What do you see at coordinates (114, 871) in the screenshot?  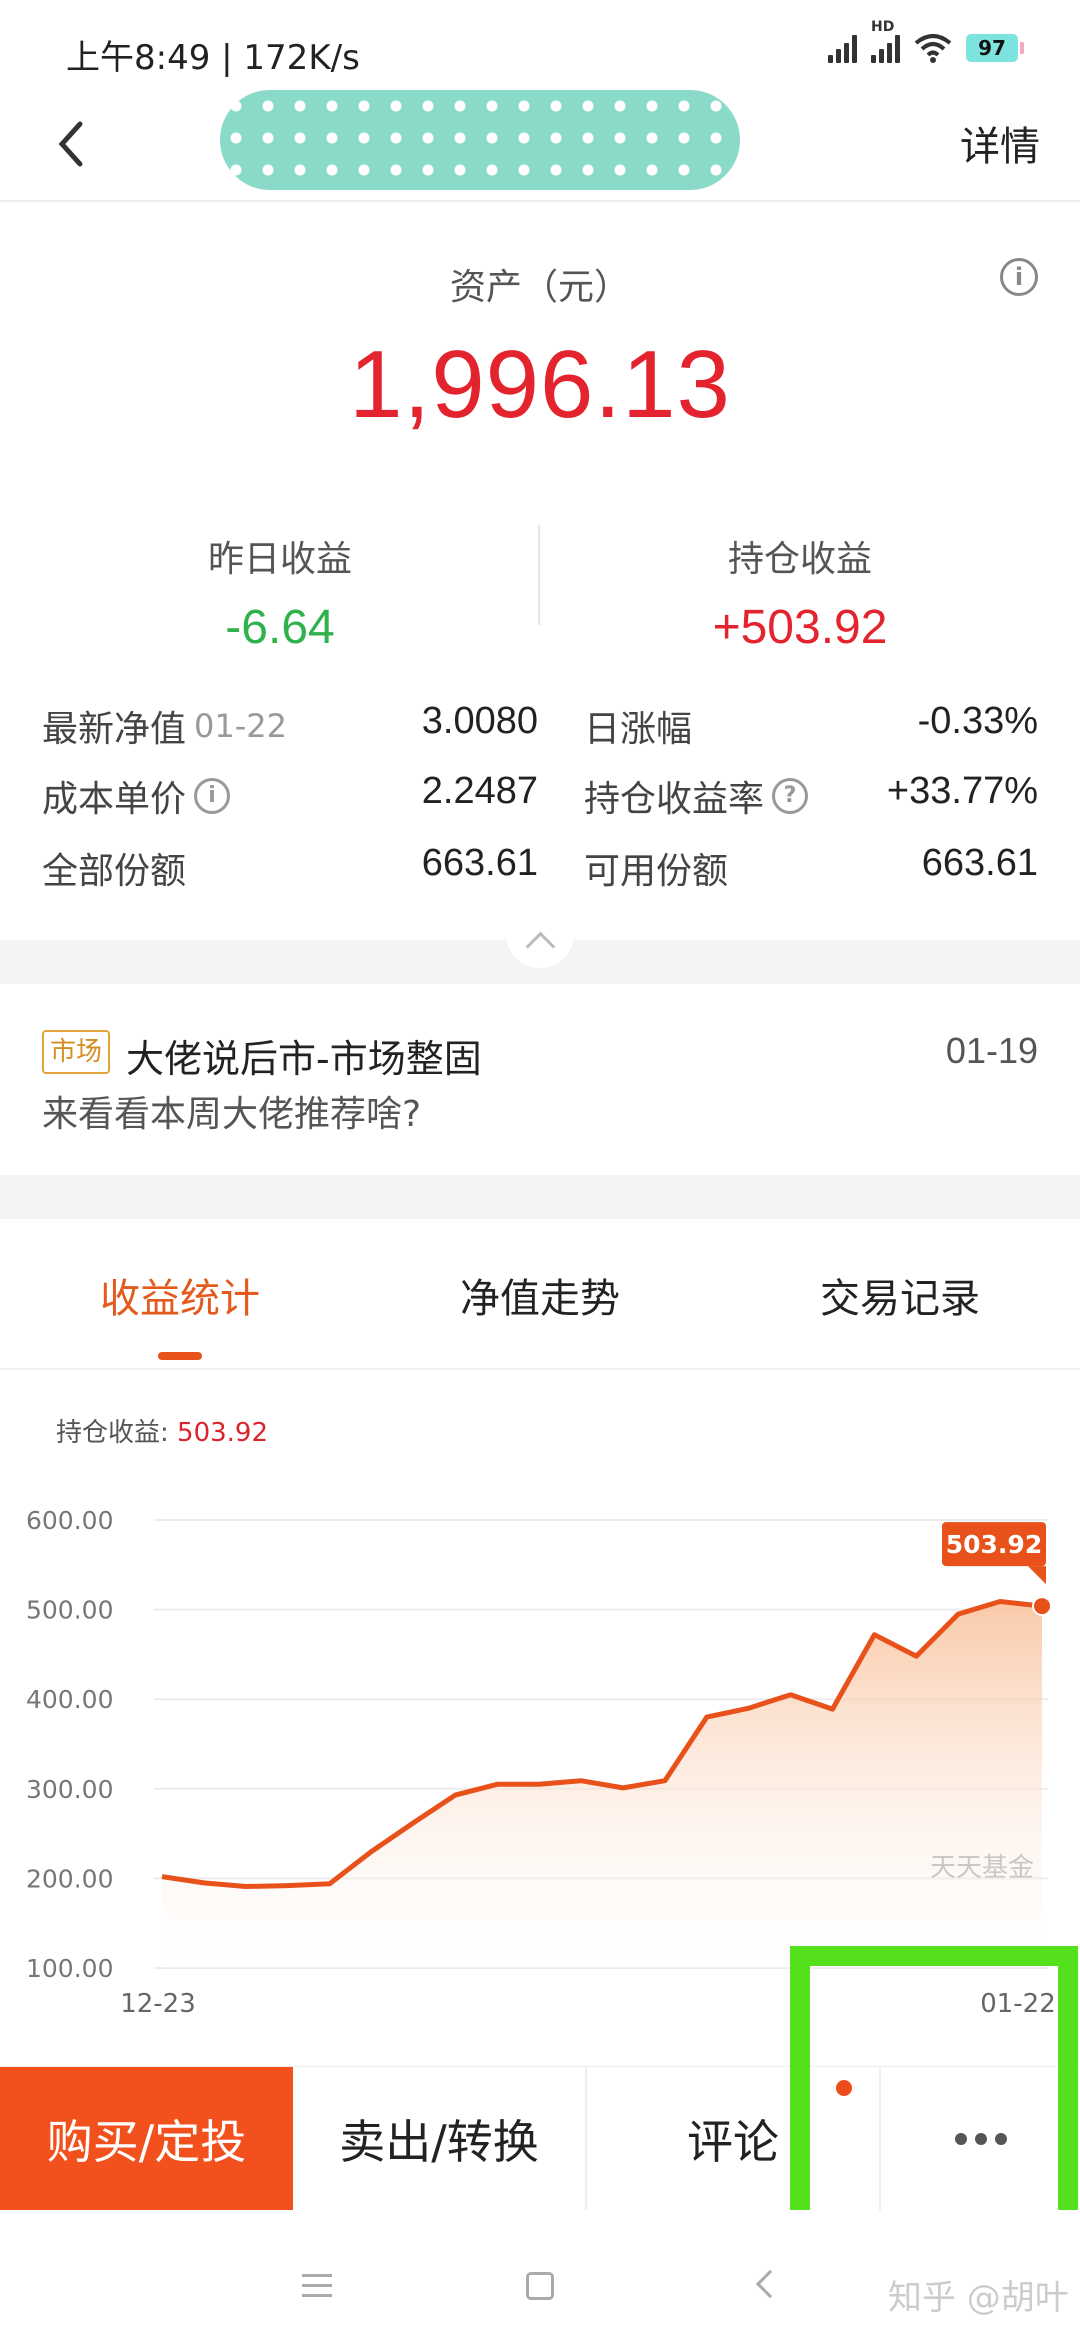 I see `shares-label: 全部份额` at bounding box center [114, 871].